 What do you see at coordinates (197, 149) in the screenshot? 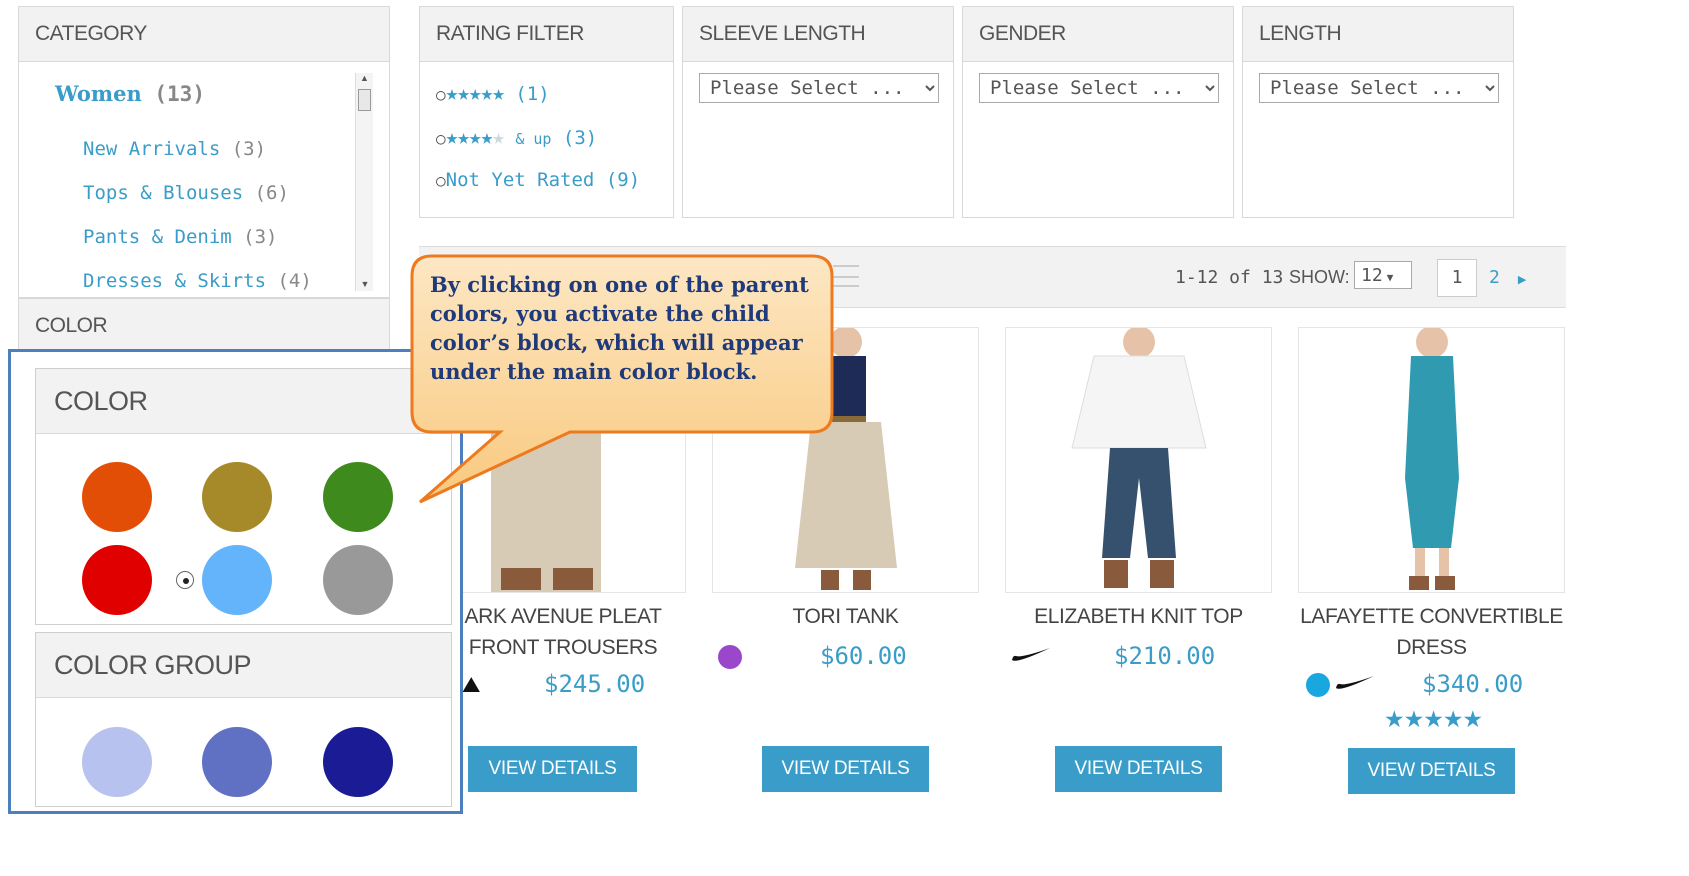
I see `category-item: New Arrivals (3)` at bounding box center [197, 149].